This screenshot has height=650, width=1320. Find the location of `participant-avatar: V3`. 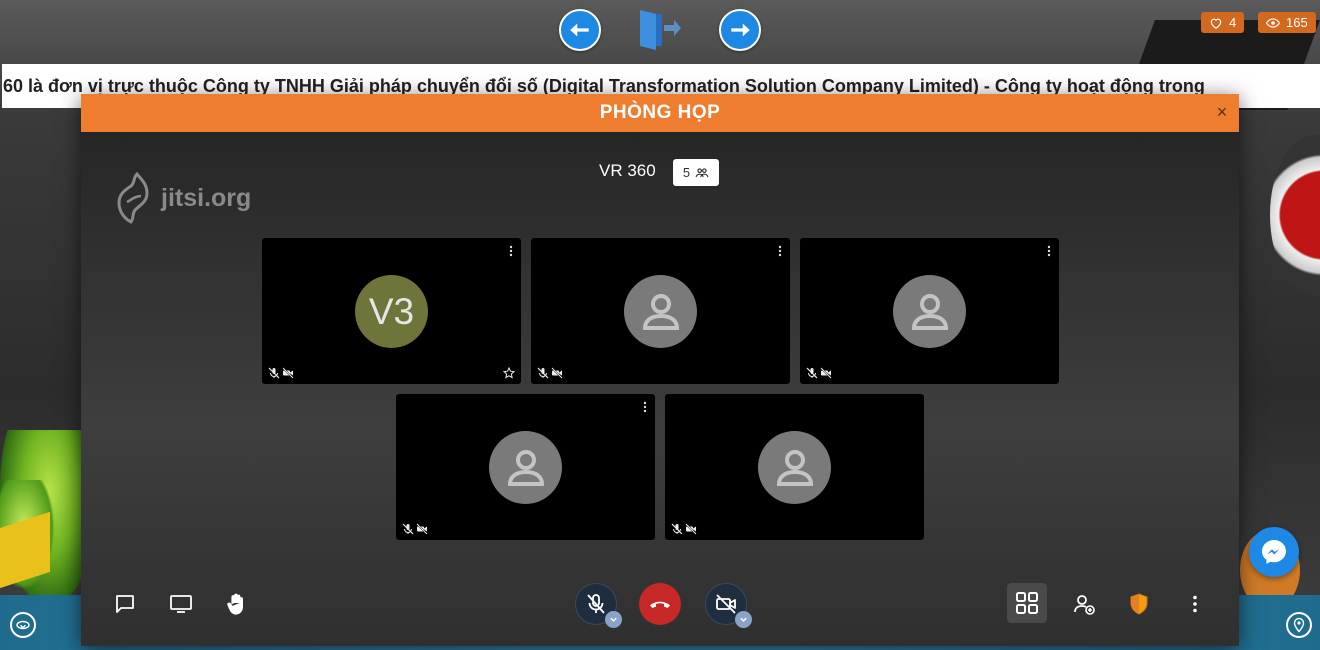

participant-avatar: V3 is located at coordinates (391, 311).